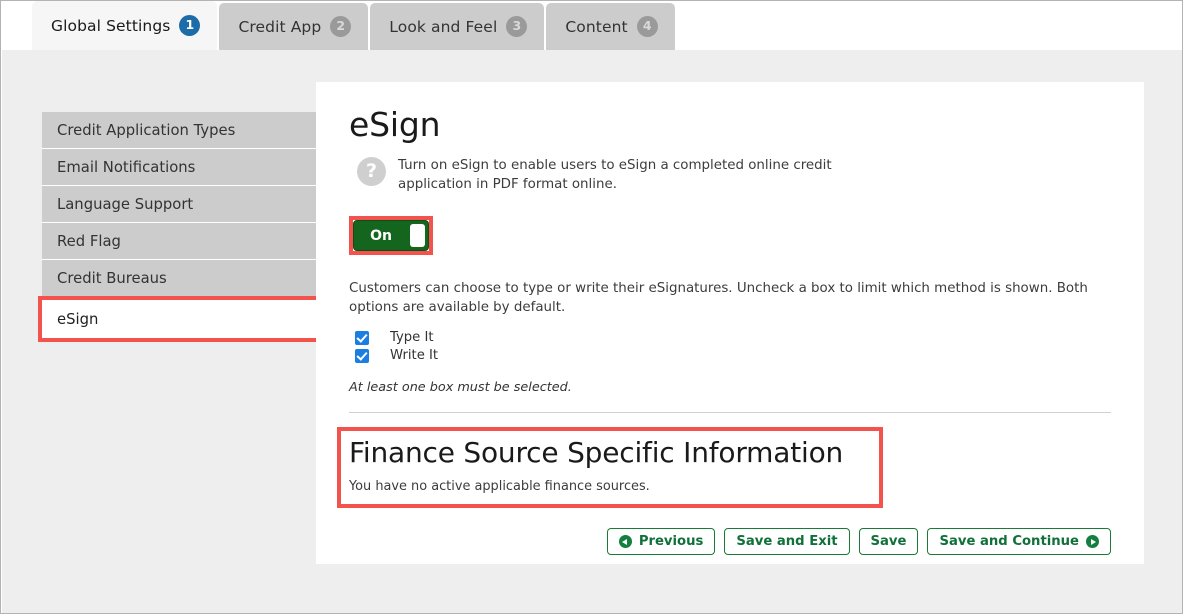 The height and width of the screenshot is (616, 1185). Describe the element at coordinates (596, 453) in the screenshot. I see `finance-source-title: Finance Source Specific Information` at that location.